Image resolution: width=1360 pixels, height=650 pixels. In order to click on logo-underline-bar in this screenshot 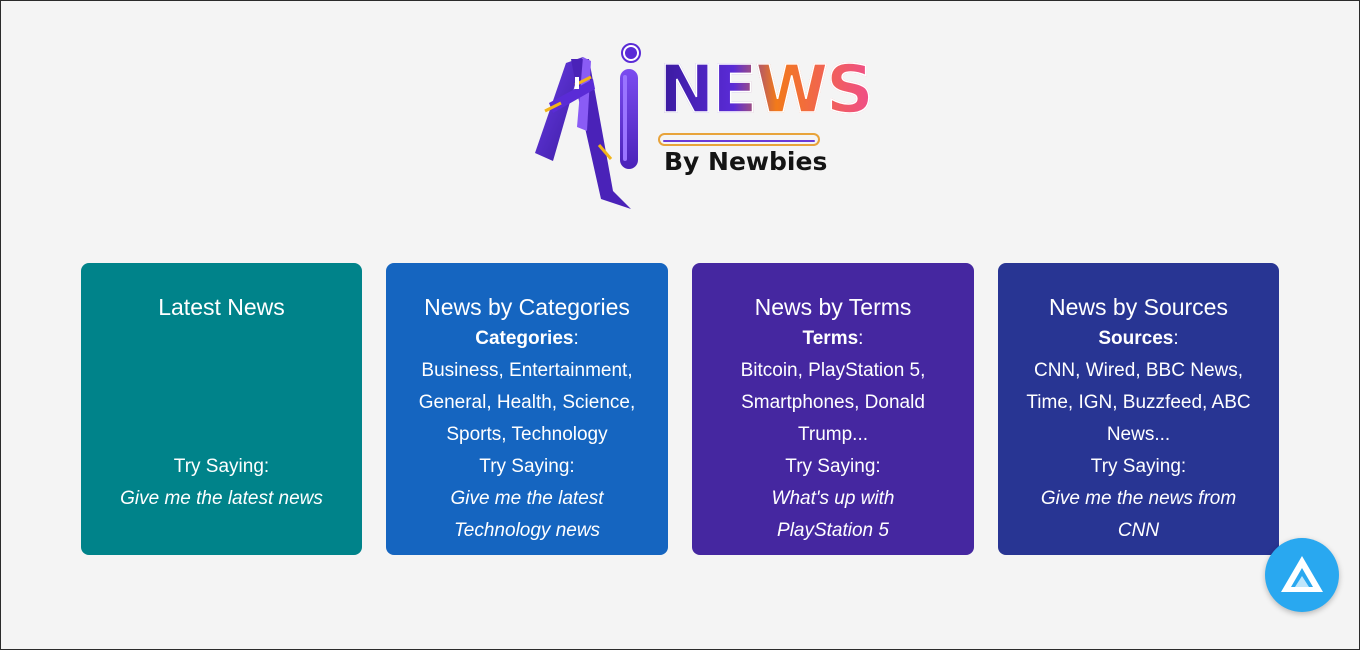, I will do `click(739, 139)`.